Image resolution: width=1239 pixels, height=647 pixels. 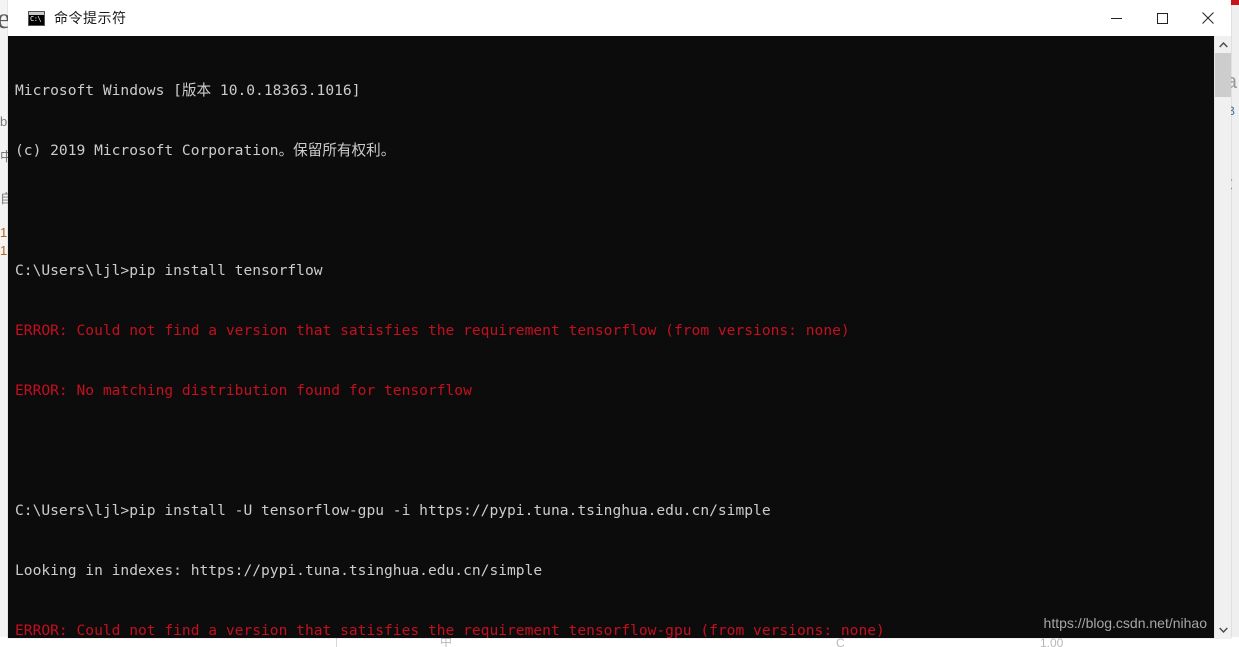 I want to click on scroll-down-button, so click(x=1223, y=629).